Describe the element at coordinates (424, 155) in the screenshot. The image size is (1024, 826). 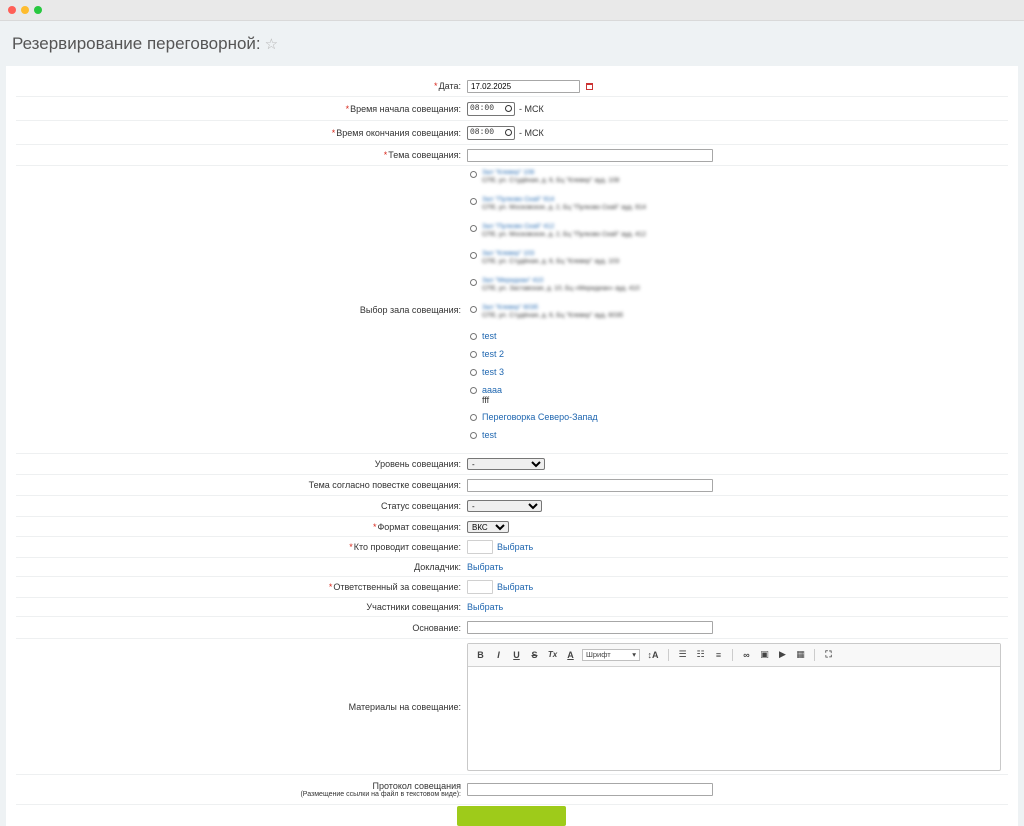
I see `topic-label: Тема совещания:` at that location.